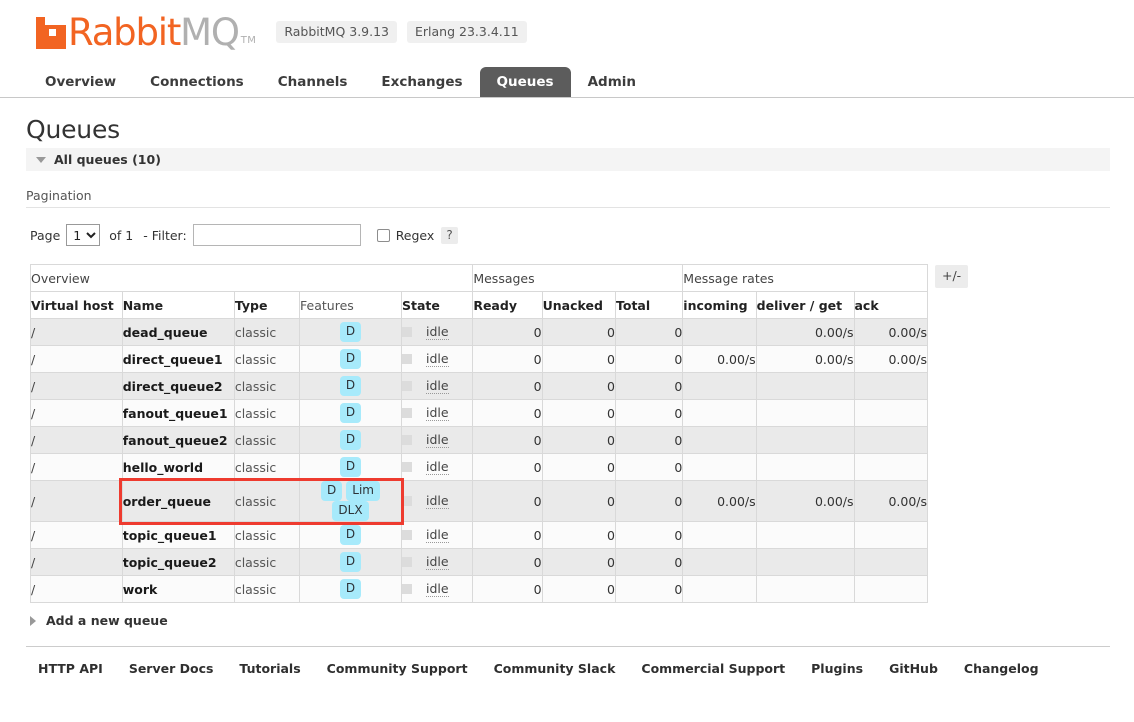 This screenshot has height=722, width=1134. What do you see at coordinates (437, 305) in the screenshot?
I see `col-header-state: State` at bounding box center [437, 305].